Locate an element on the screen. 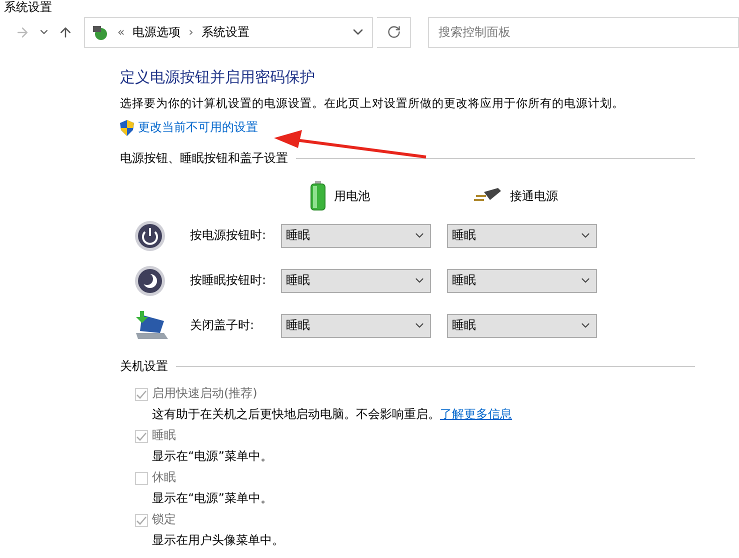  checkbox-label: 休眠 is located at coordinates (164, 477).